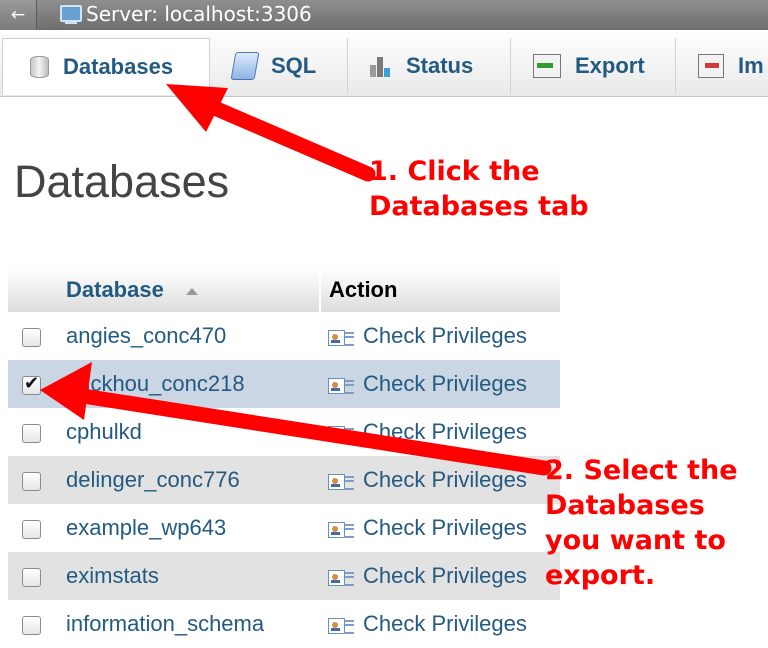 This screenshot has height=648, width=768. I want to click on database-name-link: example_wp643, so click(189, 528).